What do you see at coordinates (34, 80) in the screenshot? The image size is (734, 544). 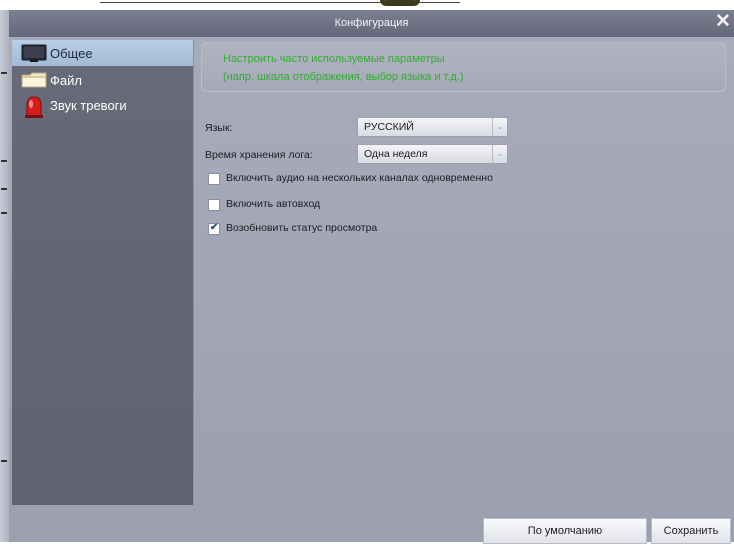 I see `folder-icon` at bounding box center [34, 80].